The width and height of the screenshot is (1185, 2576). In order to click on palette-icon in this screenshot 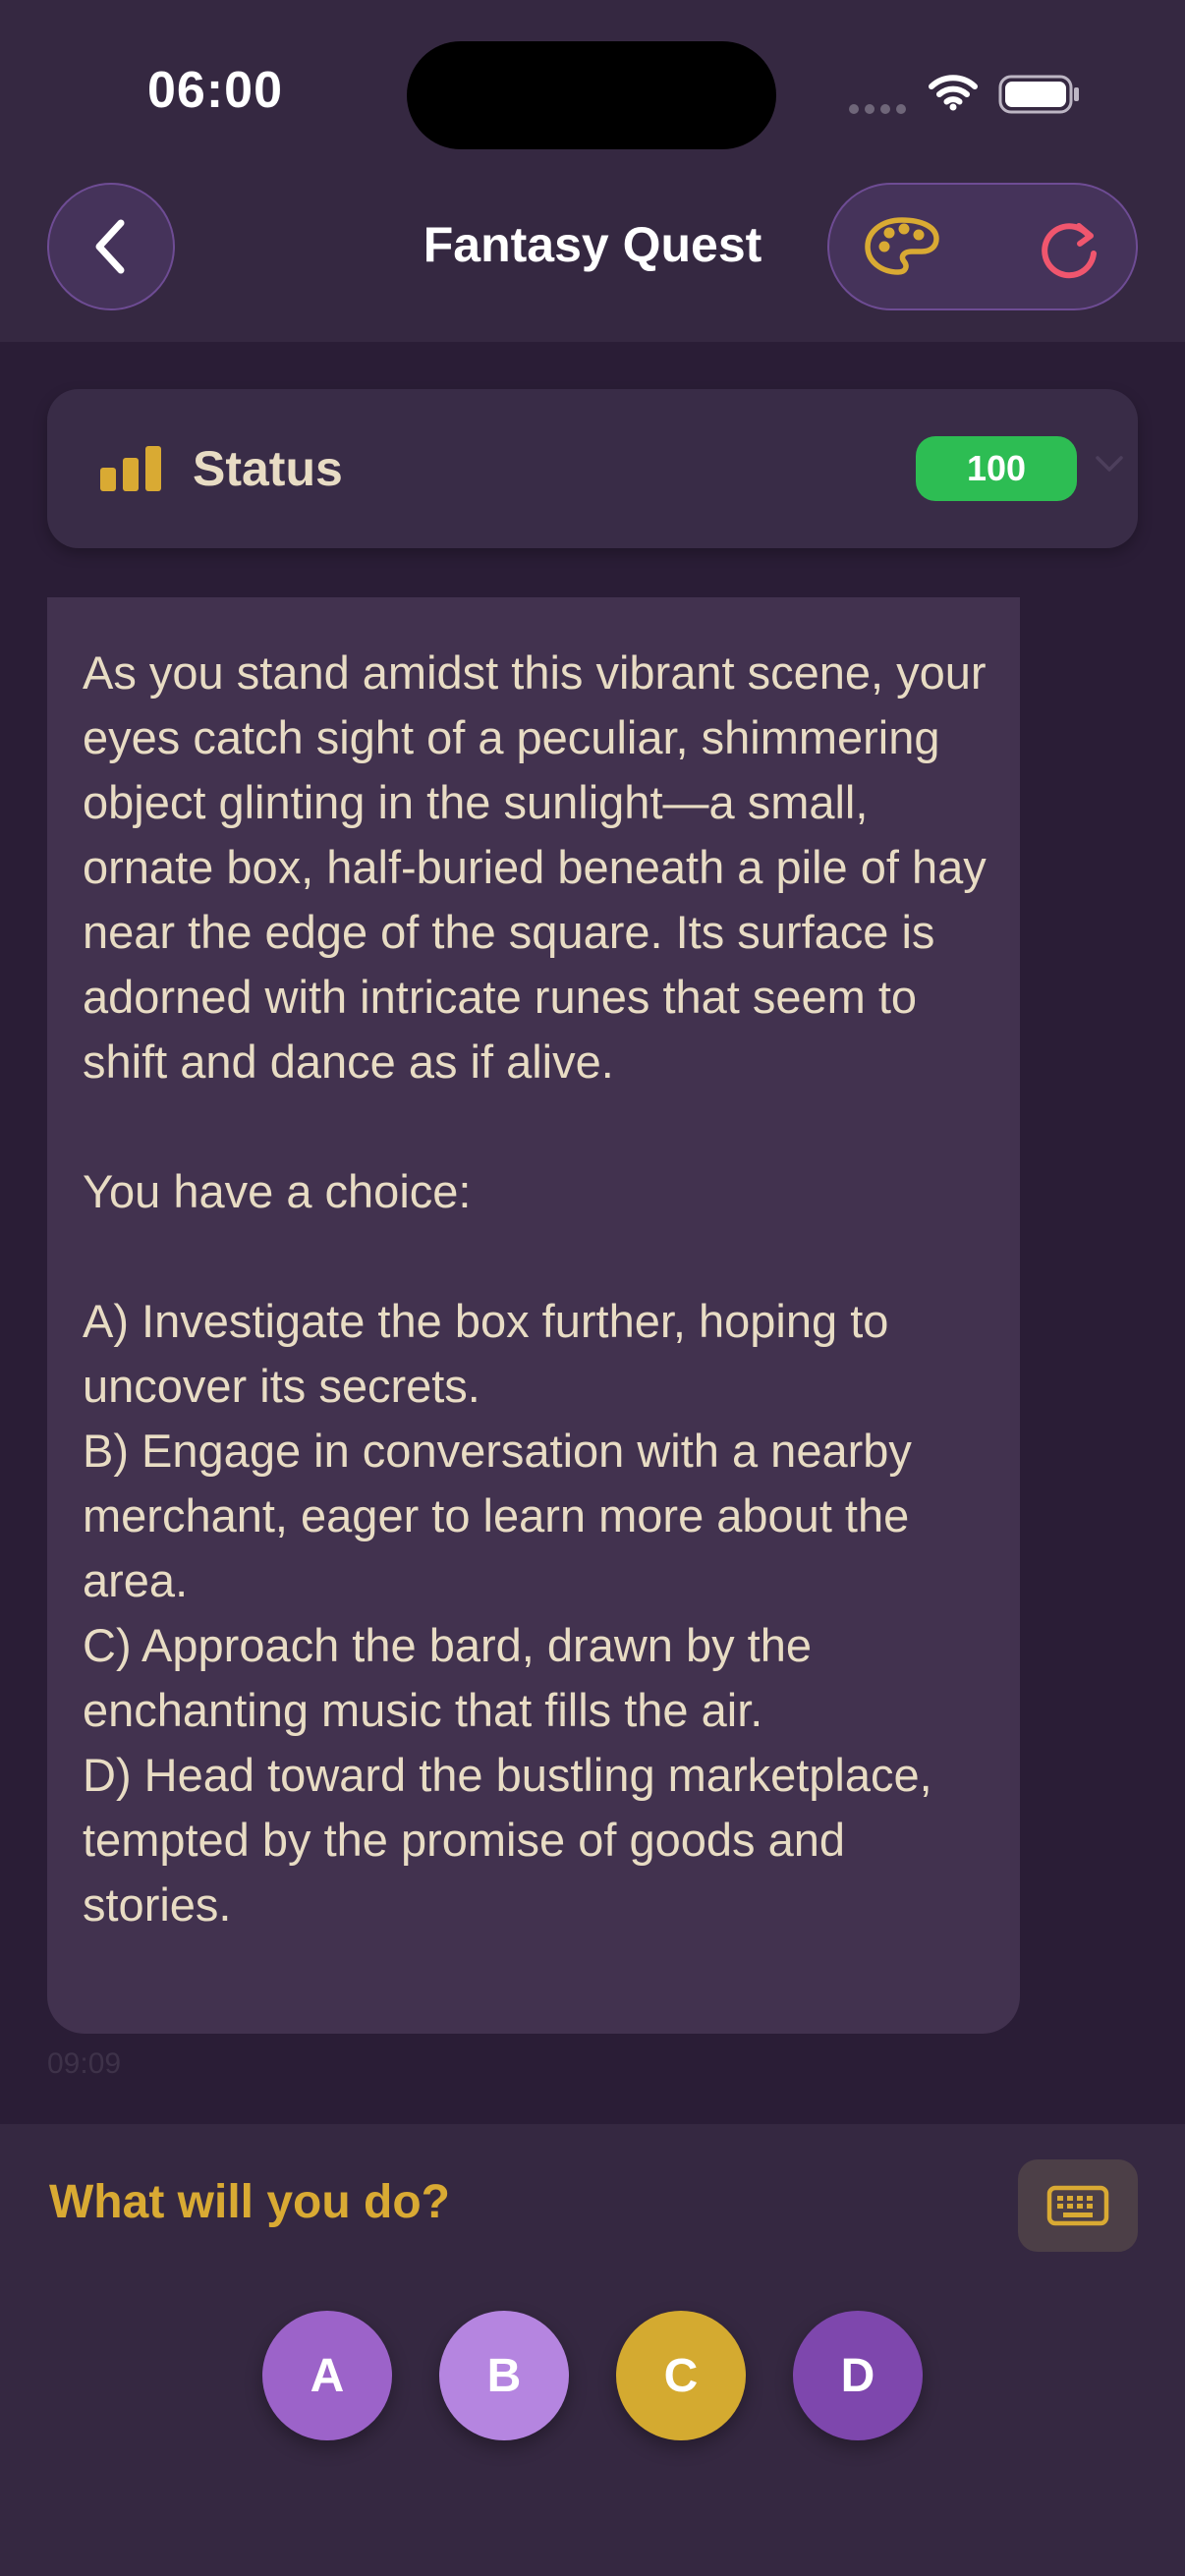, I will do `click(902, 246)`.